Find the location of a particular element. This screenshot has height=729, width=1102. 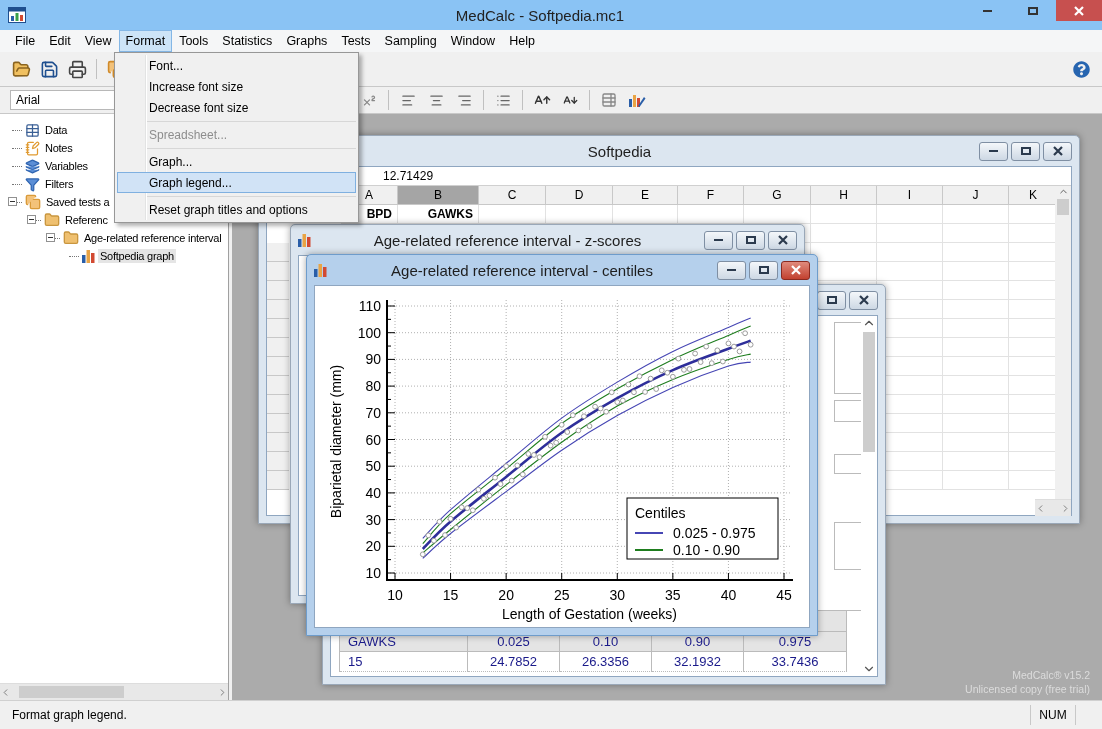

window-title: Age-related reference interval - z-scores is located at coordinates (507, 240).